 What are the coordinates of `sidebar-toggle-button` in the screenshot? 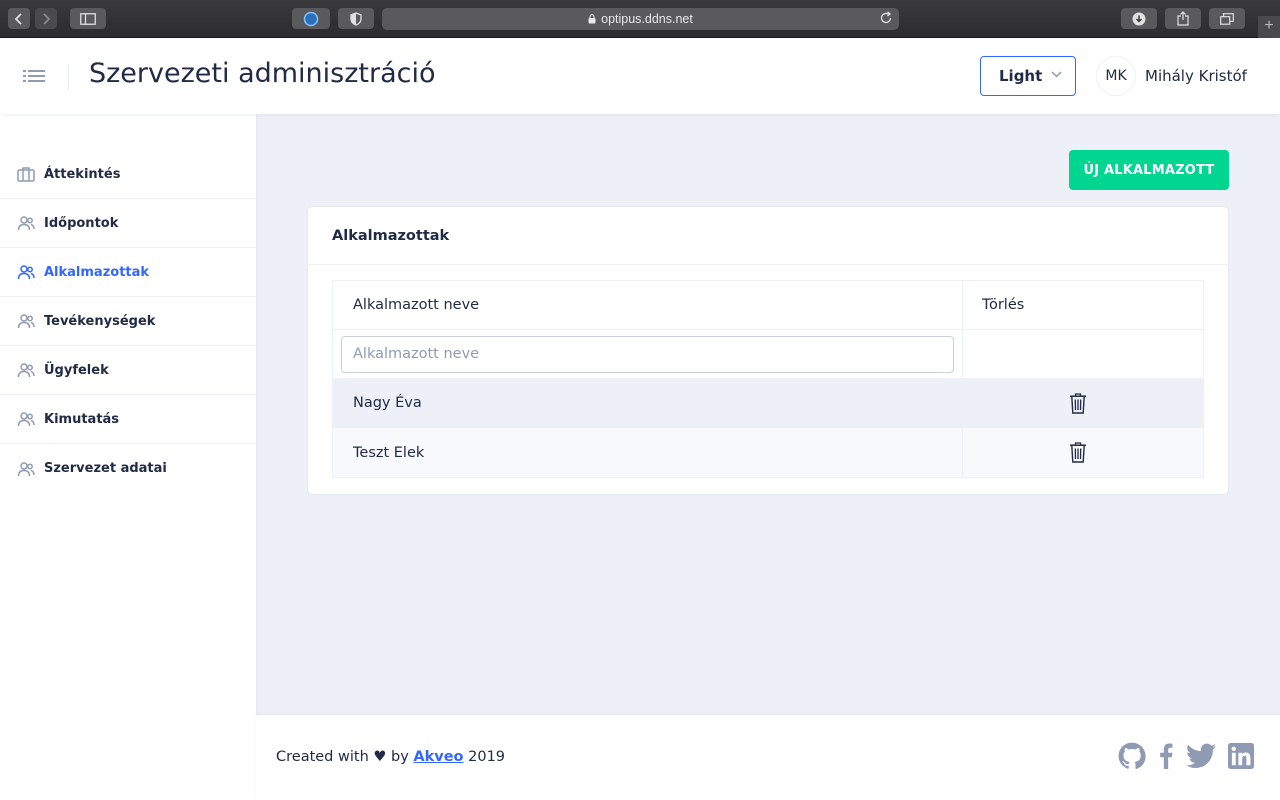 It's located at (88, 18).